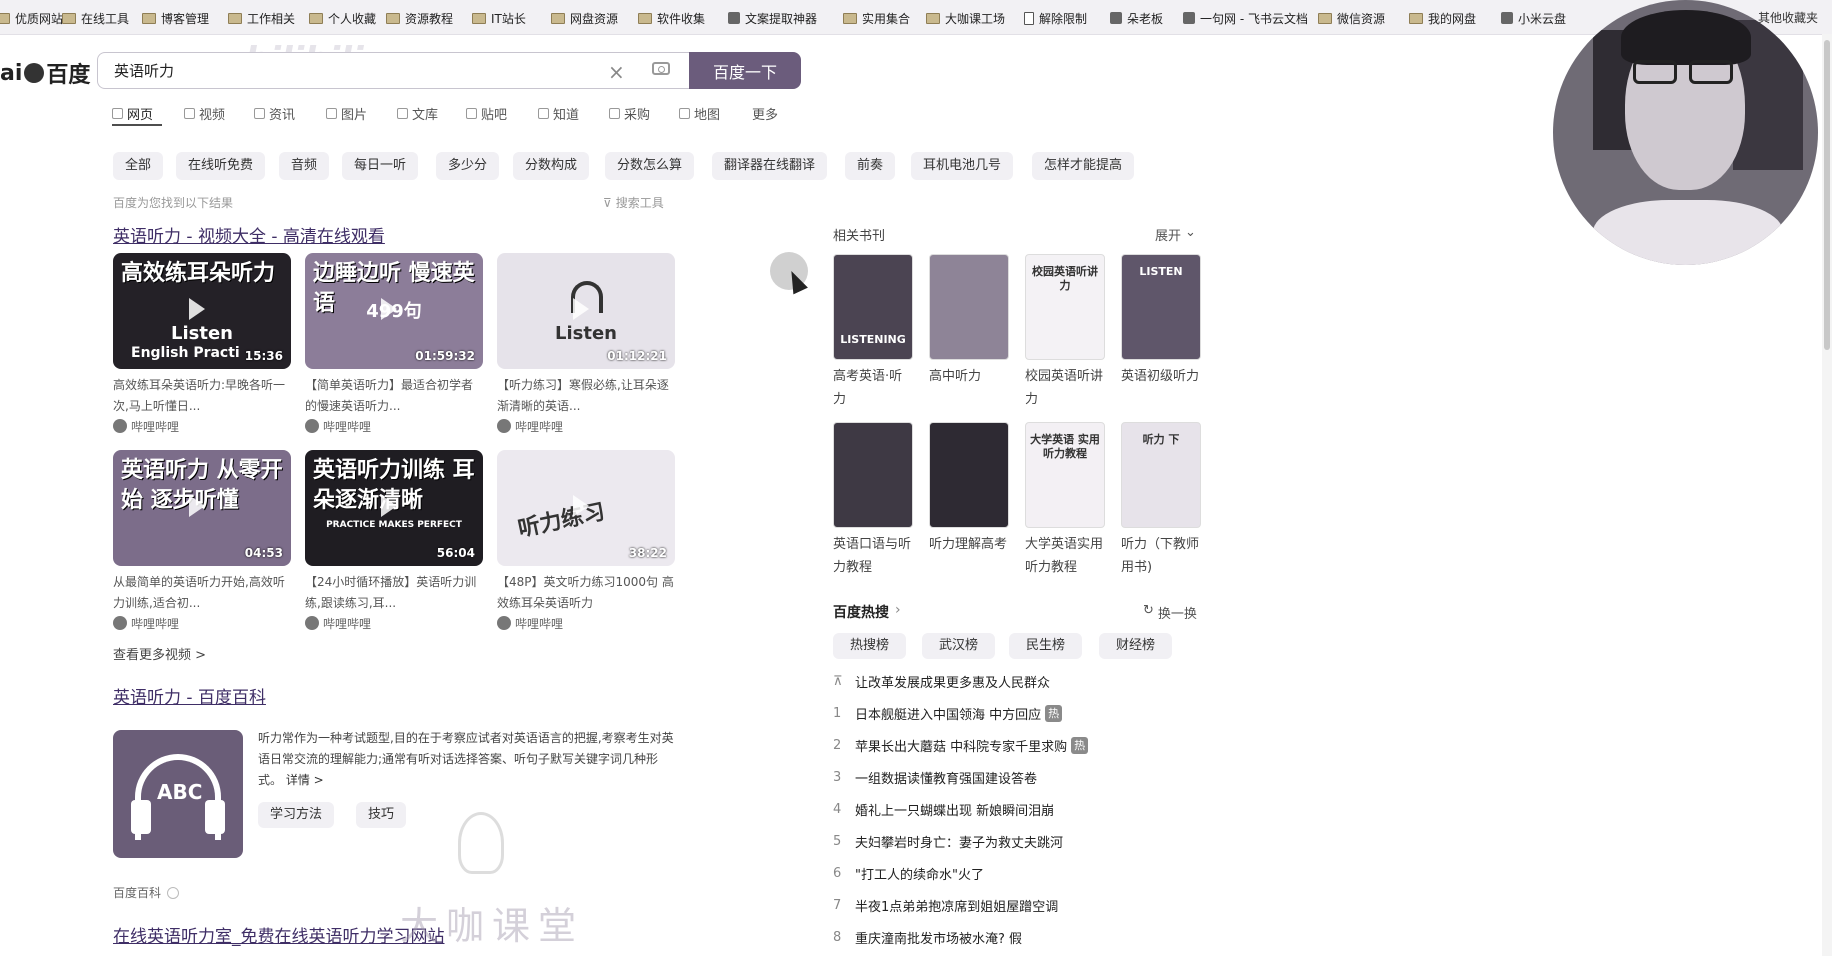 This screenshot has height=956, width=1832. What do you see at coordinates (943, 809) in the screenshot?
I see `hot-item: 4 婚礼上一只蝴蝶出现 新娘瞬间泪崩` at bounding box center [943, 809].